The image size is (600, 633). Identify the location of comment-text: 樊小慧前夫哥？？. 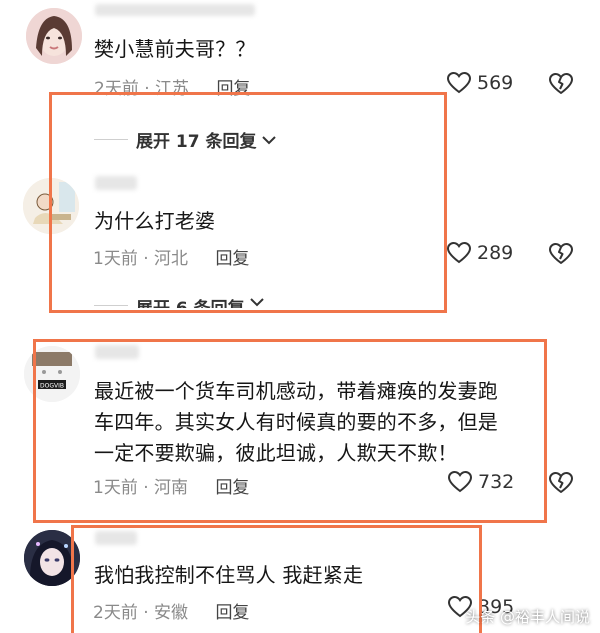
(175, 49).